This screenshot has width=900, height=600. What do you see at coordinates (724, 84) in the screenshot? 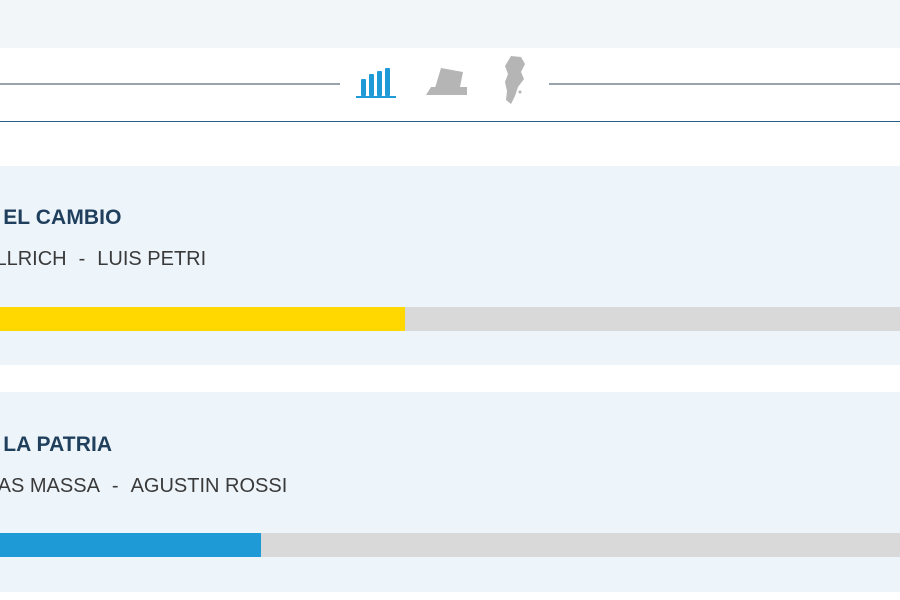
I see `divider-right` at bounding box center [724, 84].